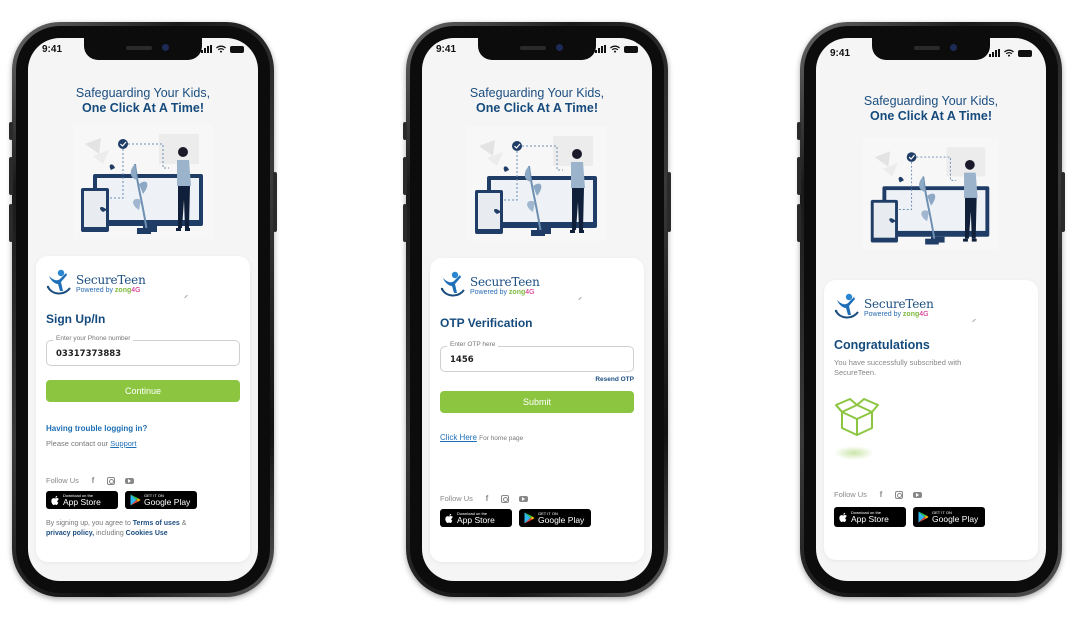 Image resolution: width=1070 pixels, height=619 pixels. I want to click on privacy-policy-link: privacy policy,, so click(70, 533).